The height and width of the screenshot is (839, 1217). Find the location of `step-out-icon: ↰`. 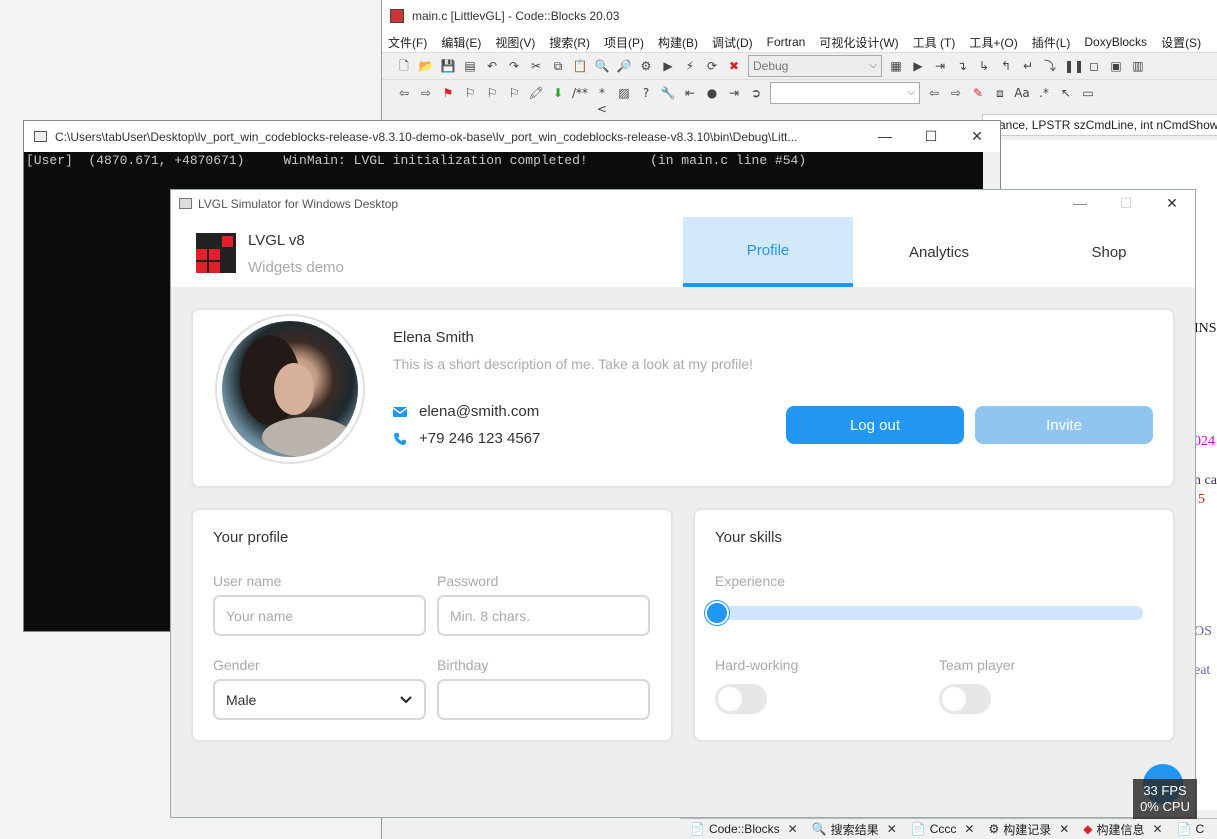

step-out-icon: ↰ is located at coordinates (1006, 66).